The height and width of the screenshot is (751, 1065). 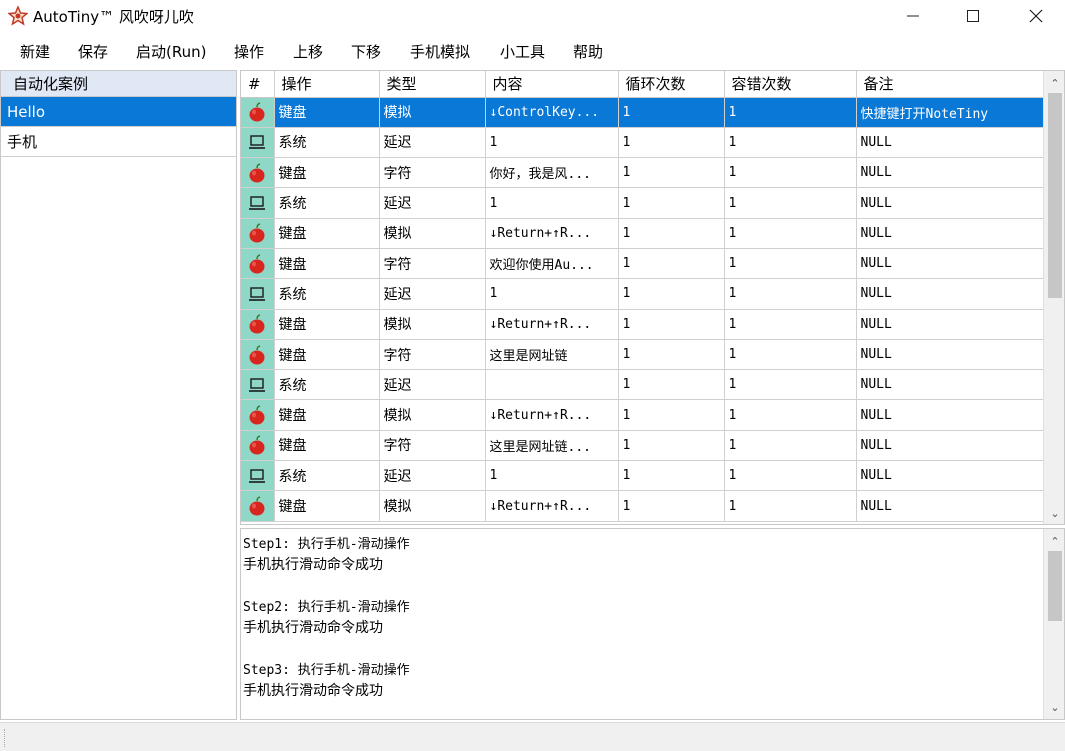 What do you see at coordinates (671, 84) in the screenshot?
I see `column-header-loop-count: 循环次数` at bounding box center [671, 84].